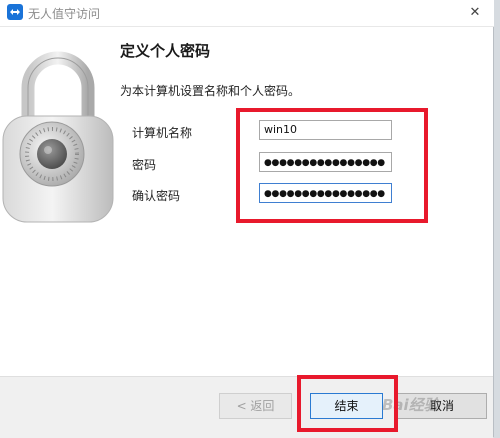  What do you see at coordinates (162, 133) in the screenshot?
I see `computer-name-label: 计算机名称` at bounding box center [162, 133].